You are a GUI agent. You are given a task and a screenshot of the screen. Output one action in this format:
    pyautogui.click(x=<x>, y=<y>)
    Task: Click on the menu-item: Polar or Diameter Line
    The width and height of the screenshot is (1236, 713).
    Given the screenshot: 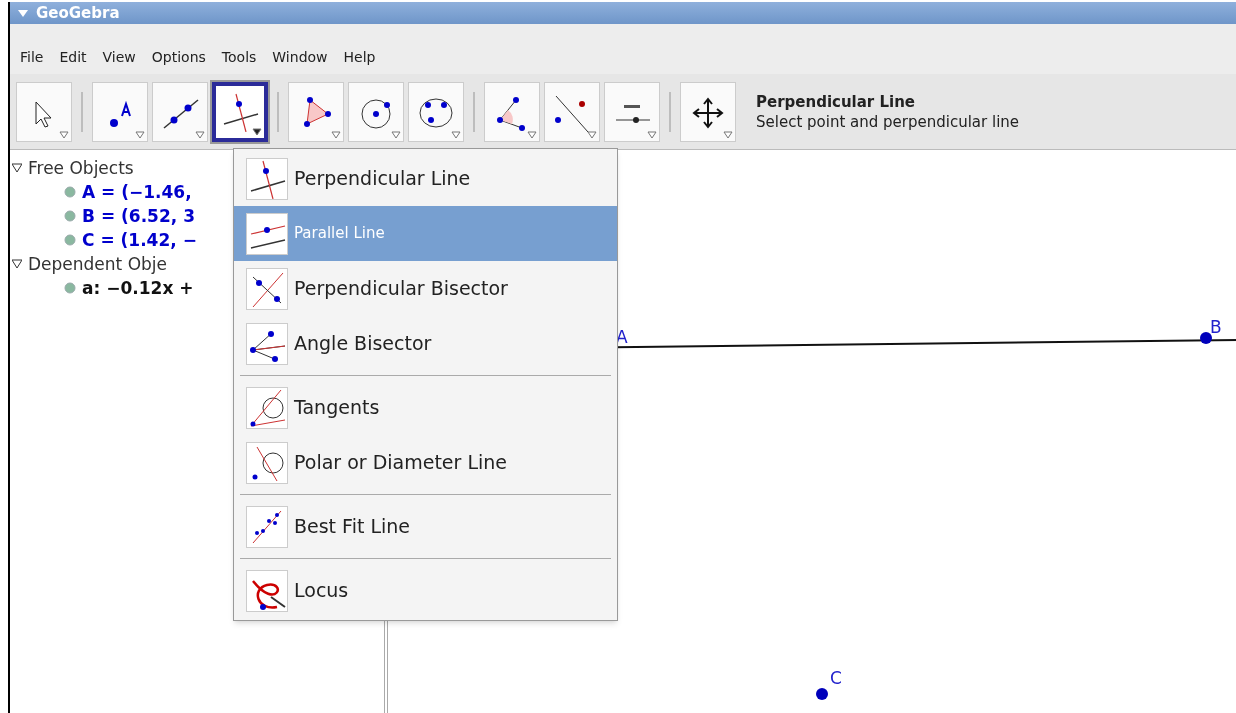 What is the action you would take?
    pyautogui.click(x=425, y=462)
    